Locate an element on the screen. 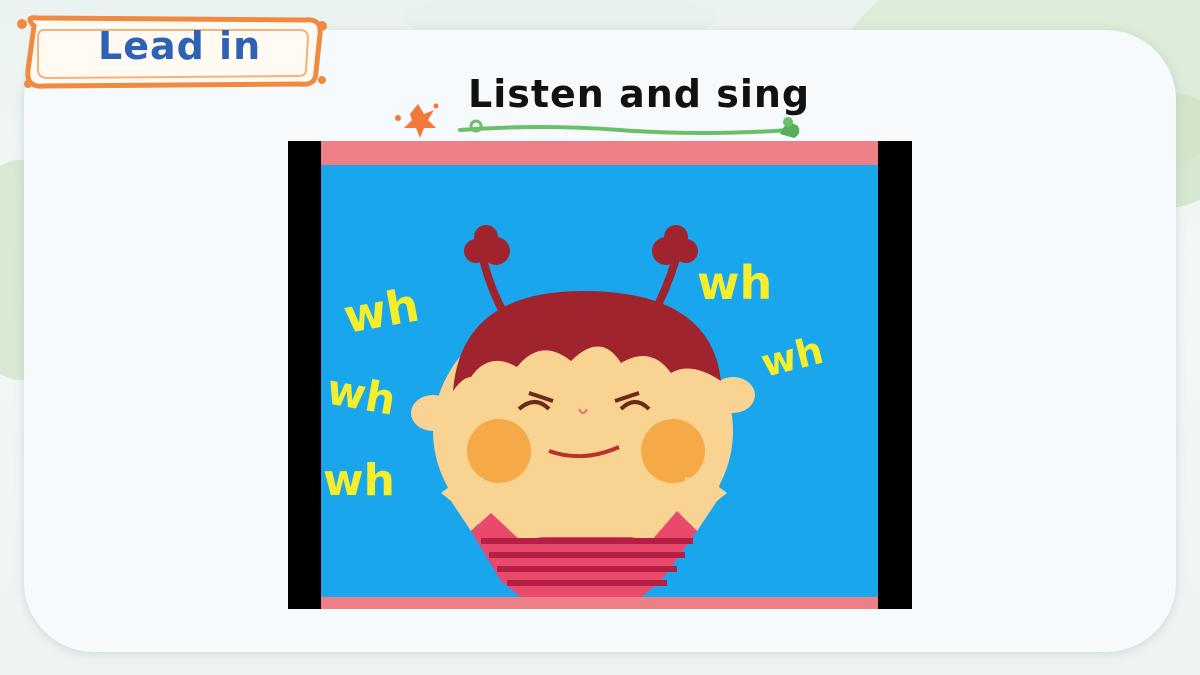 Image resolution: width=1200 pixels, height=675 pixels. wh-word-3: wh is located at coordinates (359, 480).